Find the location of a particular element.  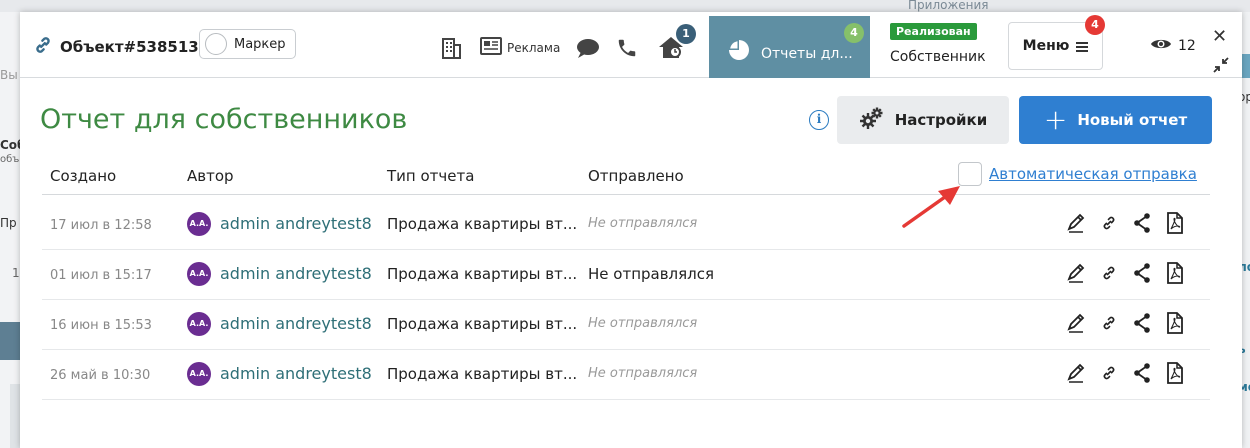

settings-label: Настройки is located at coordinates (941, 120).